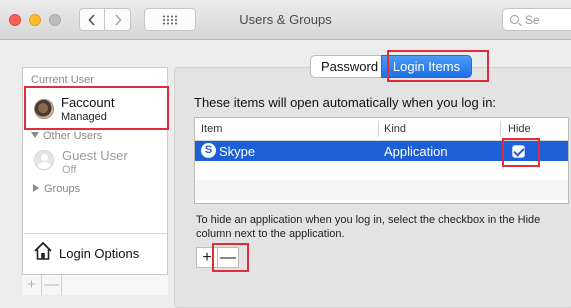  I want to click on highlight-remove-button, so click(230, 257).